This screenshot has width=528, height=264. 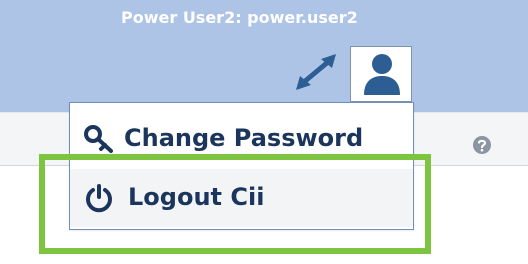 I want to click on user-label: Power User2: power.user2, so click(x=239, y=17).